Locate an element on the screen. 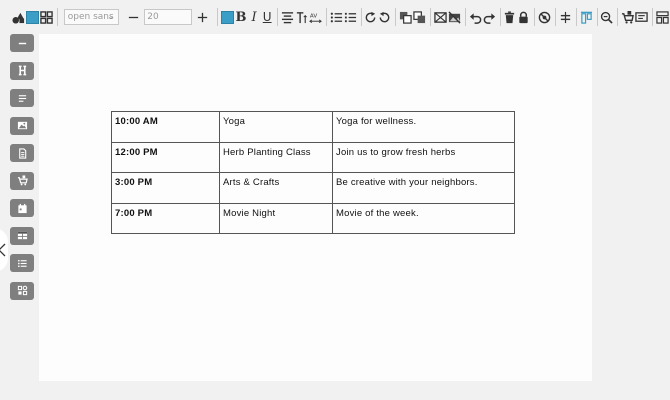 Image resolution: width=670 pixels, height=400 pixels. divider-icon is located at coordinates (22, 43).